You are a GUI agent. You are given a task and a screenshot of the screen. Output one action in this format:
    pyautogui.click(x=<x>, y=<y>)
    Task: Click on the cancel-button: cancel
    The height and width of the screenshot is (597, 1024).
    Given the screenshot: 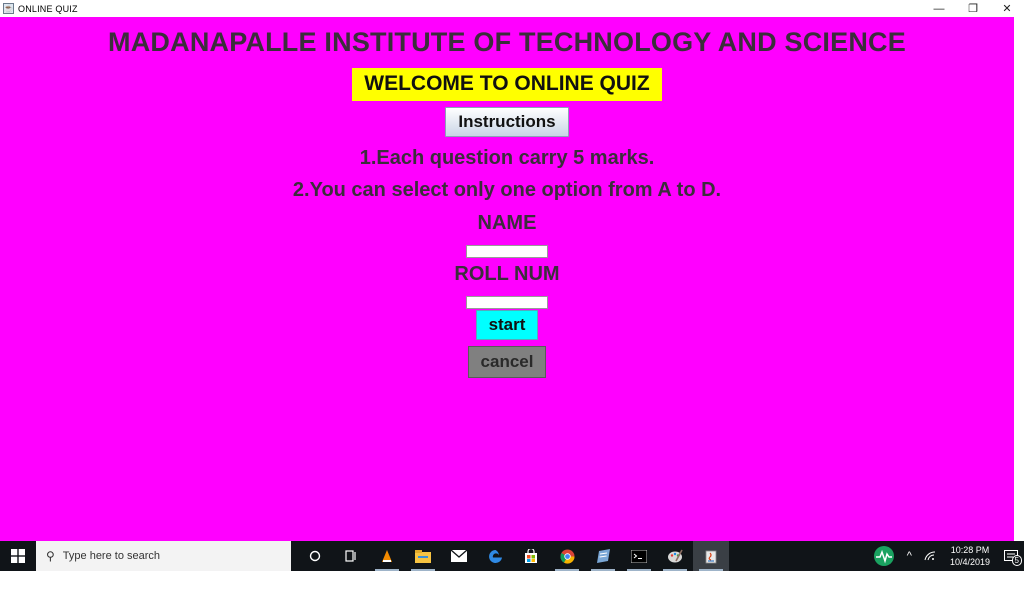 What is the action you would take?
    pyautogui.click(x=507, y=362)
    